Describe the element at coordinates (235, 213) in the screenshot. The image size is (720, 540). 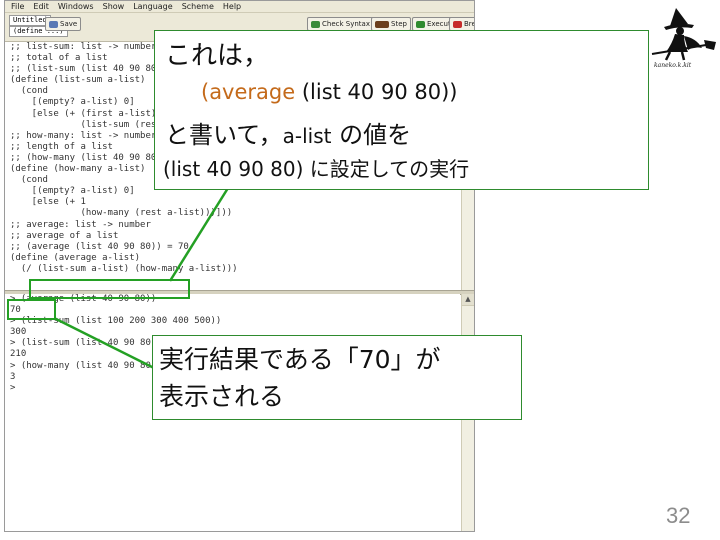
I see `code-line: (how-many (rest a-list)))]))` at that location.